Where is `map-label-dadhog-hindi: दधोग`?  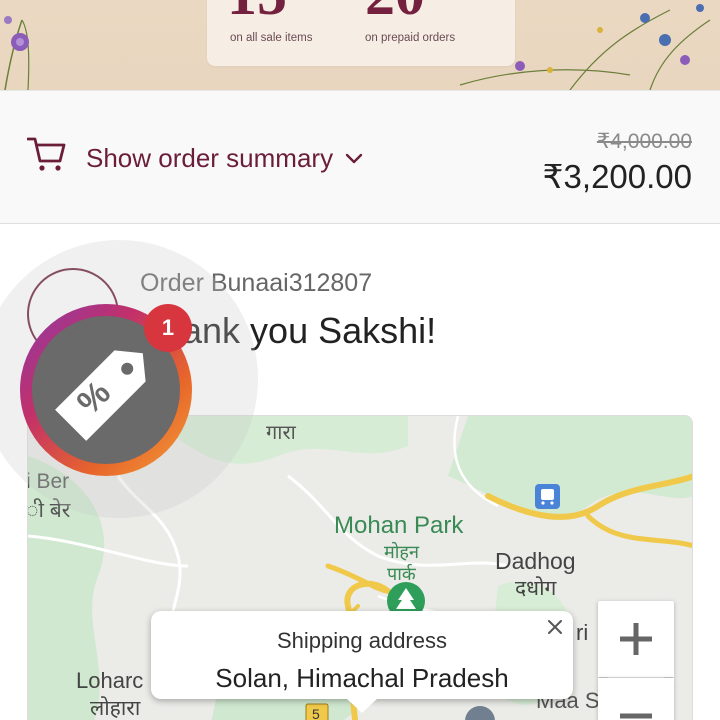
map-label-dadhog-hindi: दधोग is located at coordinates (536, 588).